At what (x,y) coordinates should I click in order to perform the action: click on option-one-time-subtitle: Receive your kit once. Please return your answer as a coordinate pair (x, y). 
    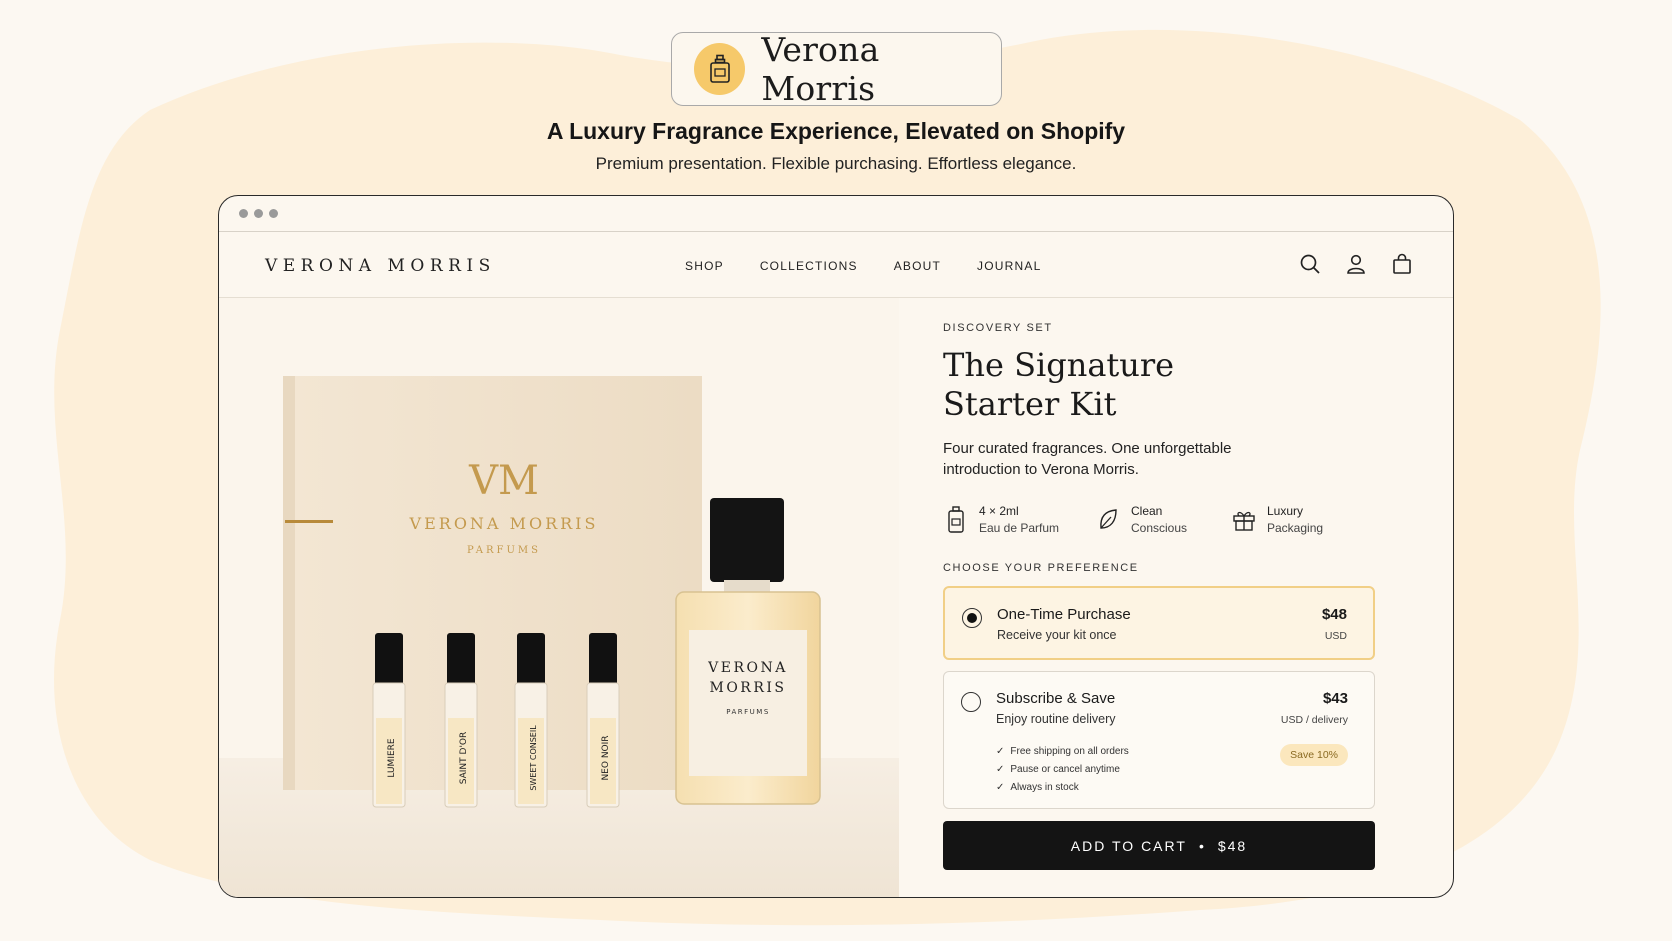
    Looking at the image, I should click on (1057, 635).